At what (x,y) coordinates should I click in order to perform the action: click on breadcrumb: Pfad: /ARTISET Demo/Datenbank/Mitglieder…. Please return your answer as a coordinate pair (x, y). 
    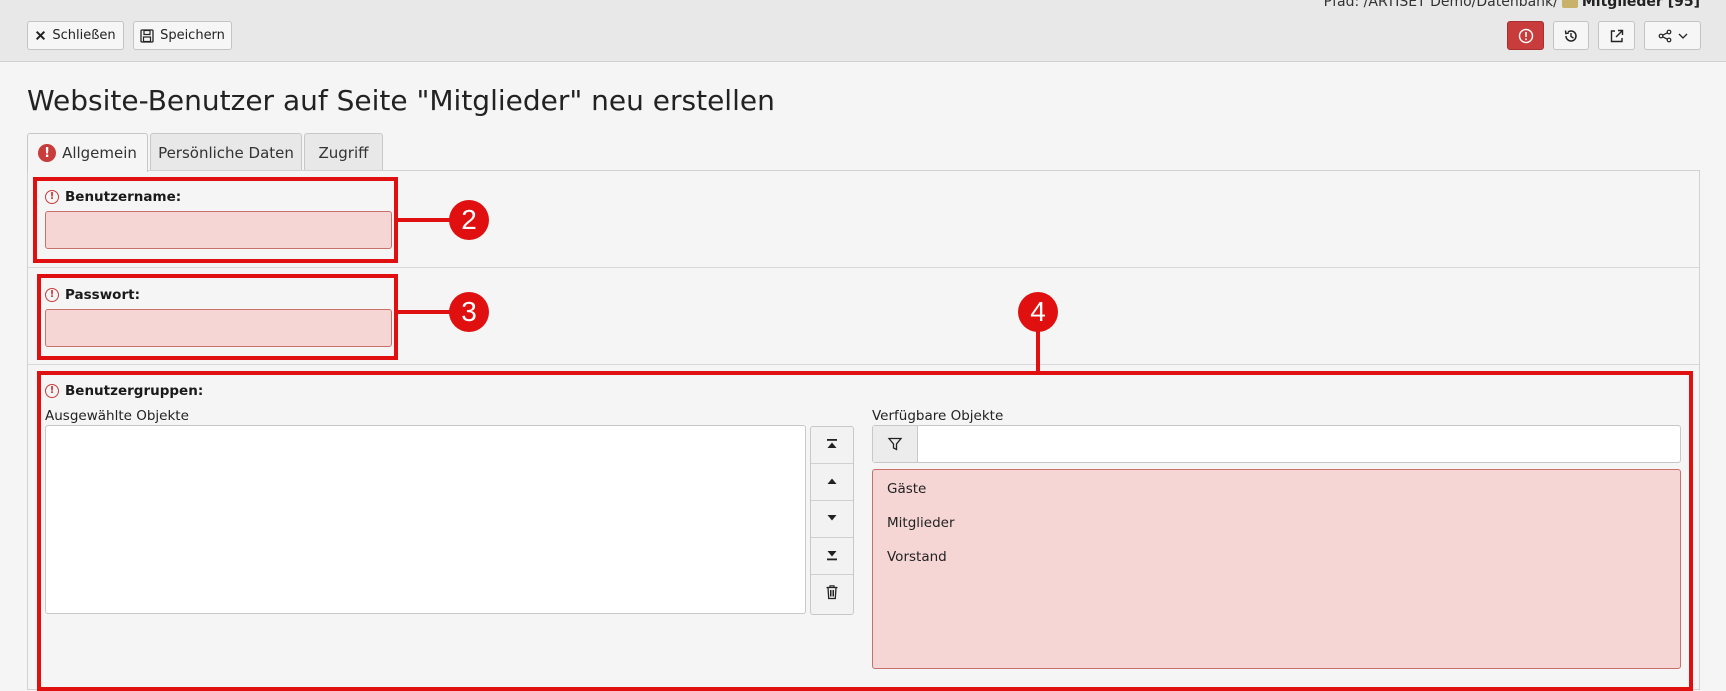
    Looking at the image, I should click on (1512, 5).